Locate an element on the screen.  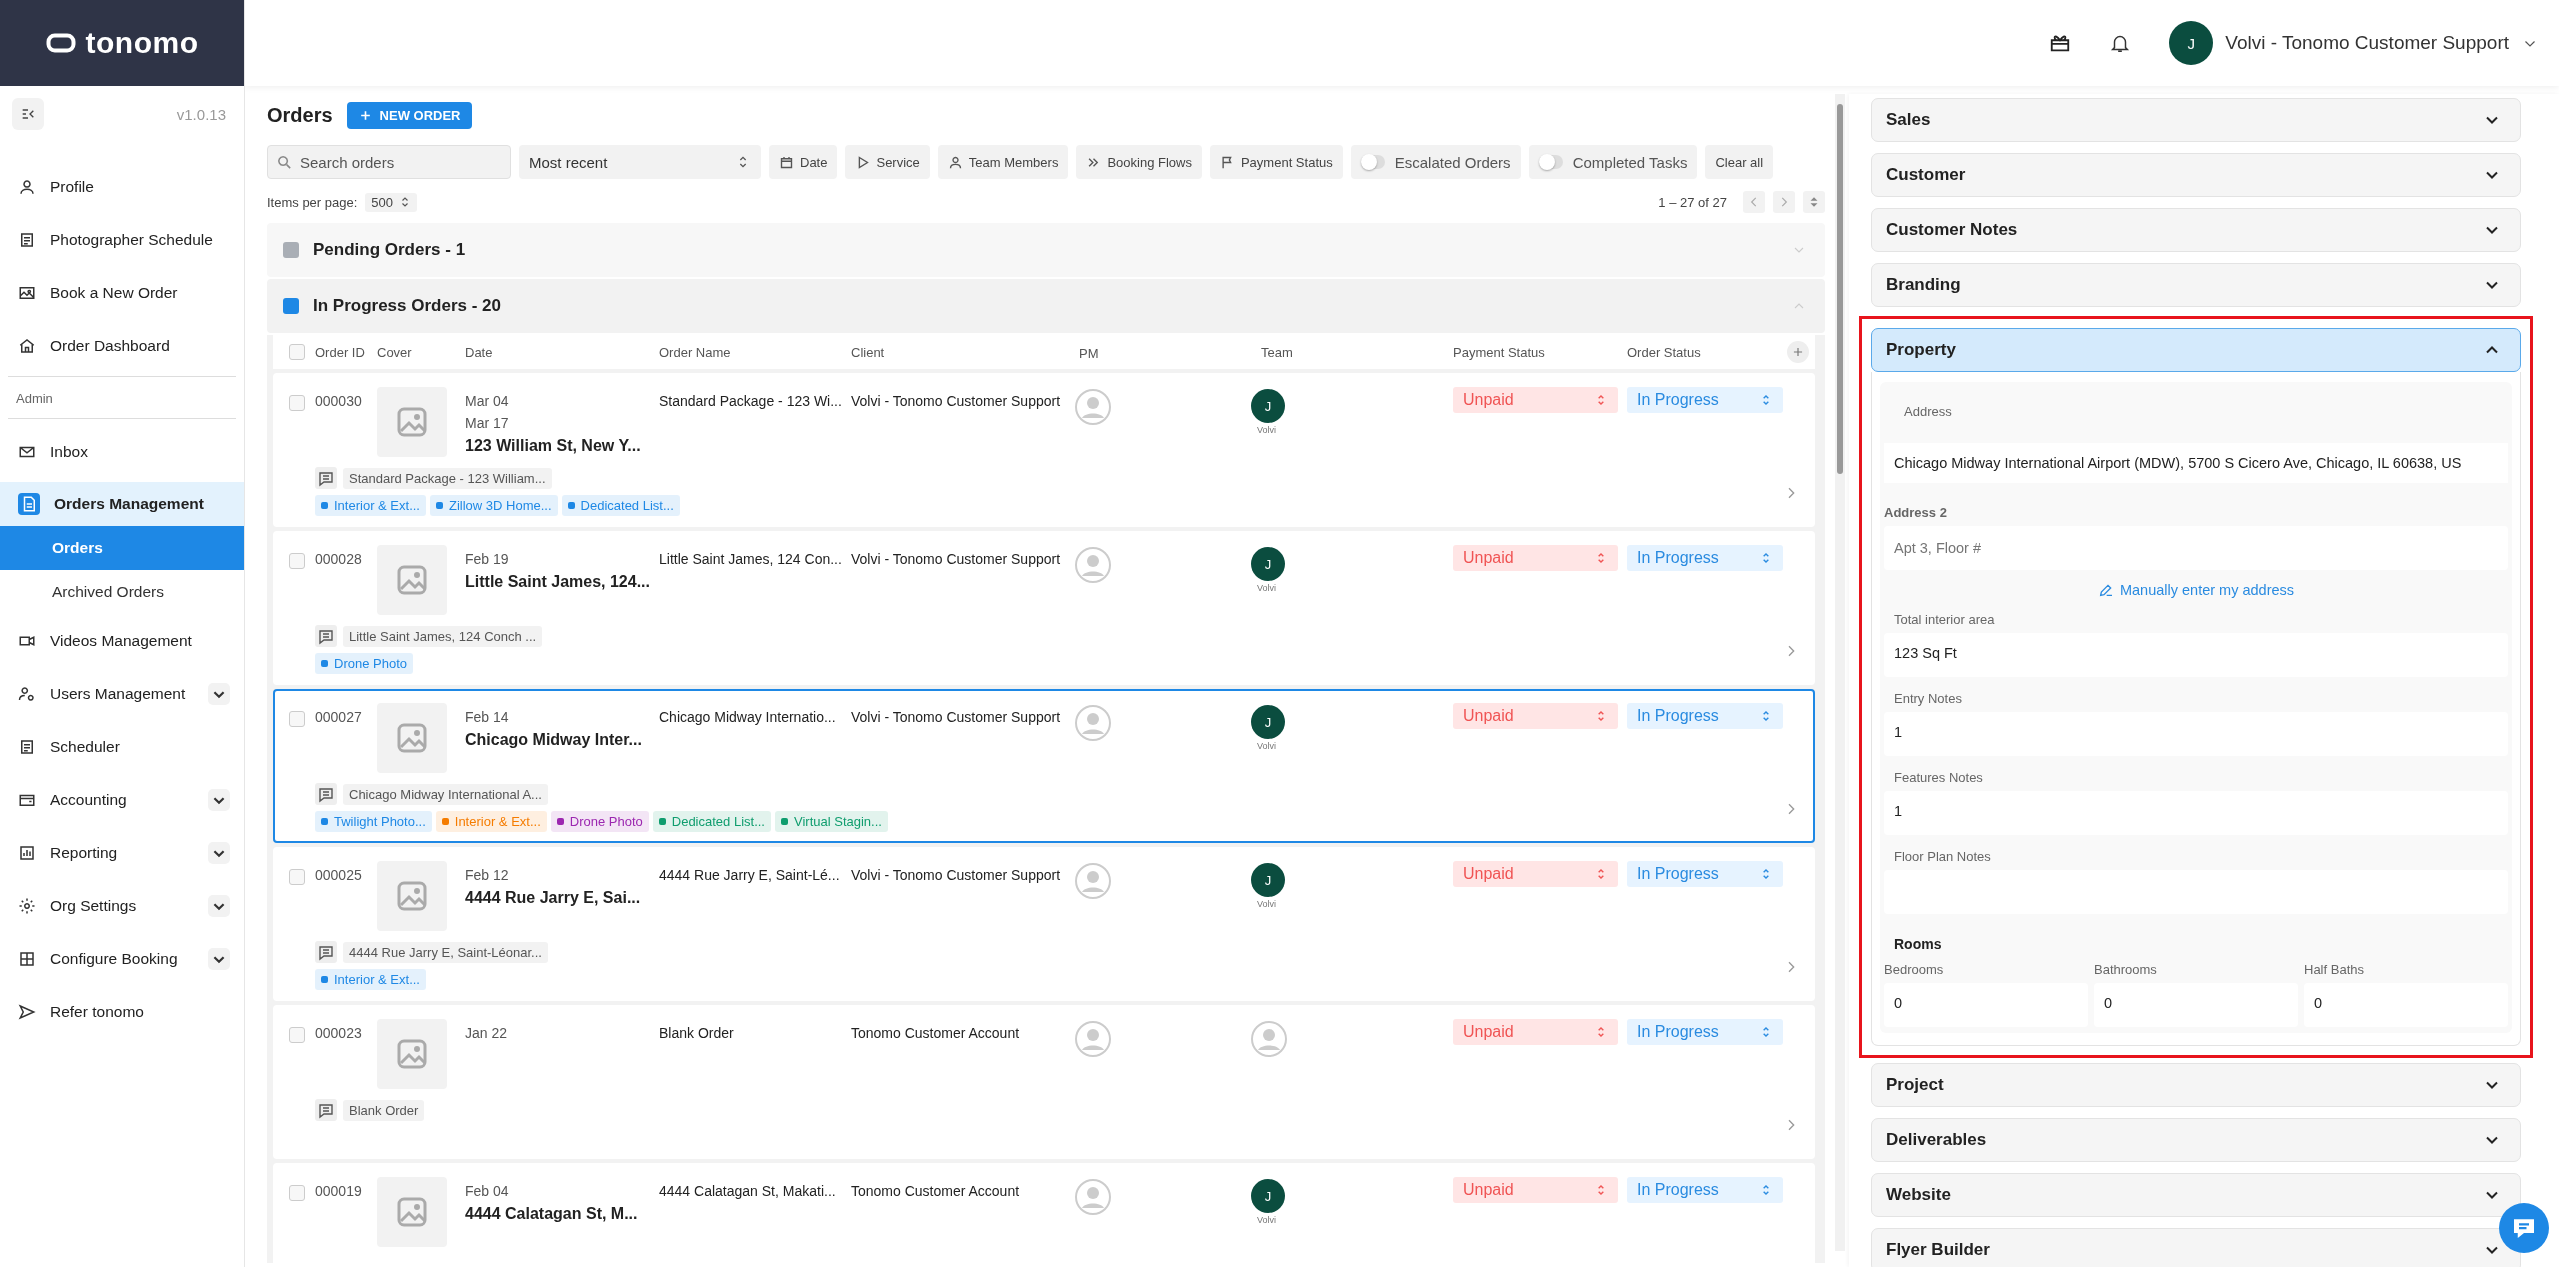
clear-all-button: Clear all is located at coordinates (1739, 162).